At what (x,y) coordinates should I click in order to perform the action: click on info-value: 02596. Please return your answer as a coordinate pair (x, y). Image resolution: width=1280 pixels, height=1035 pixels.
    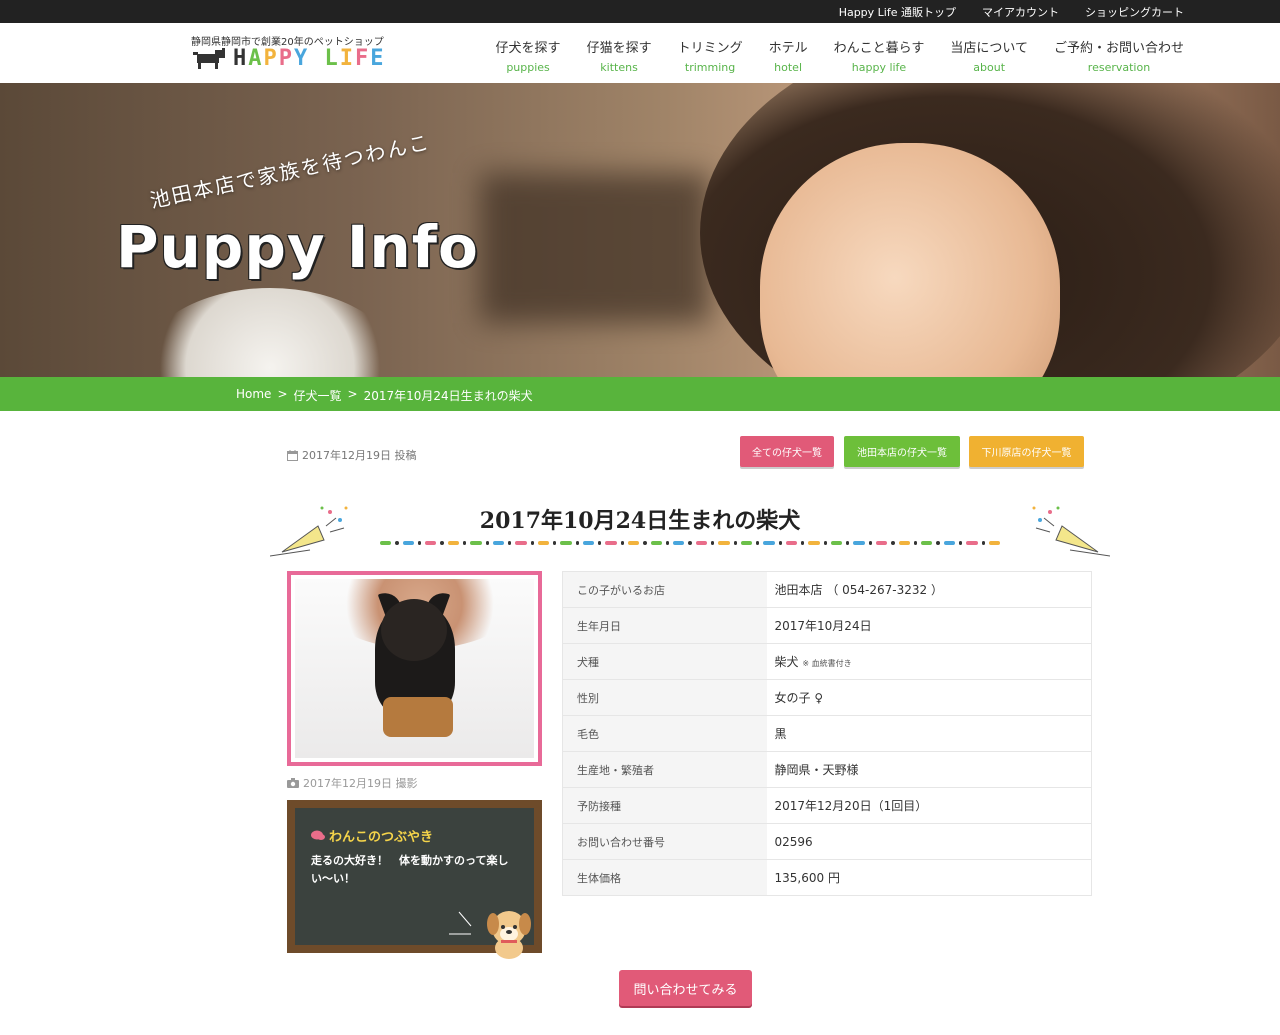
    Looking at the image, I should click on (929, 841).